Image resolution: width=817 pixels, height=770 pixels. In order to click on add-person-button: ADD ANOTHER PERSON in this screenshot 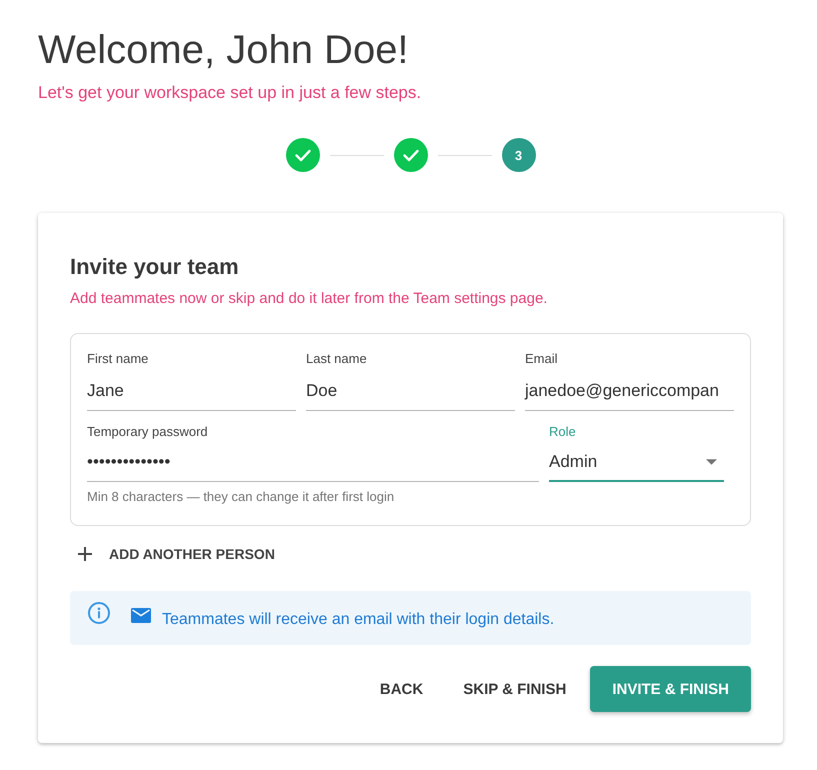, I will do `click(176, 554)`.